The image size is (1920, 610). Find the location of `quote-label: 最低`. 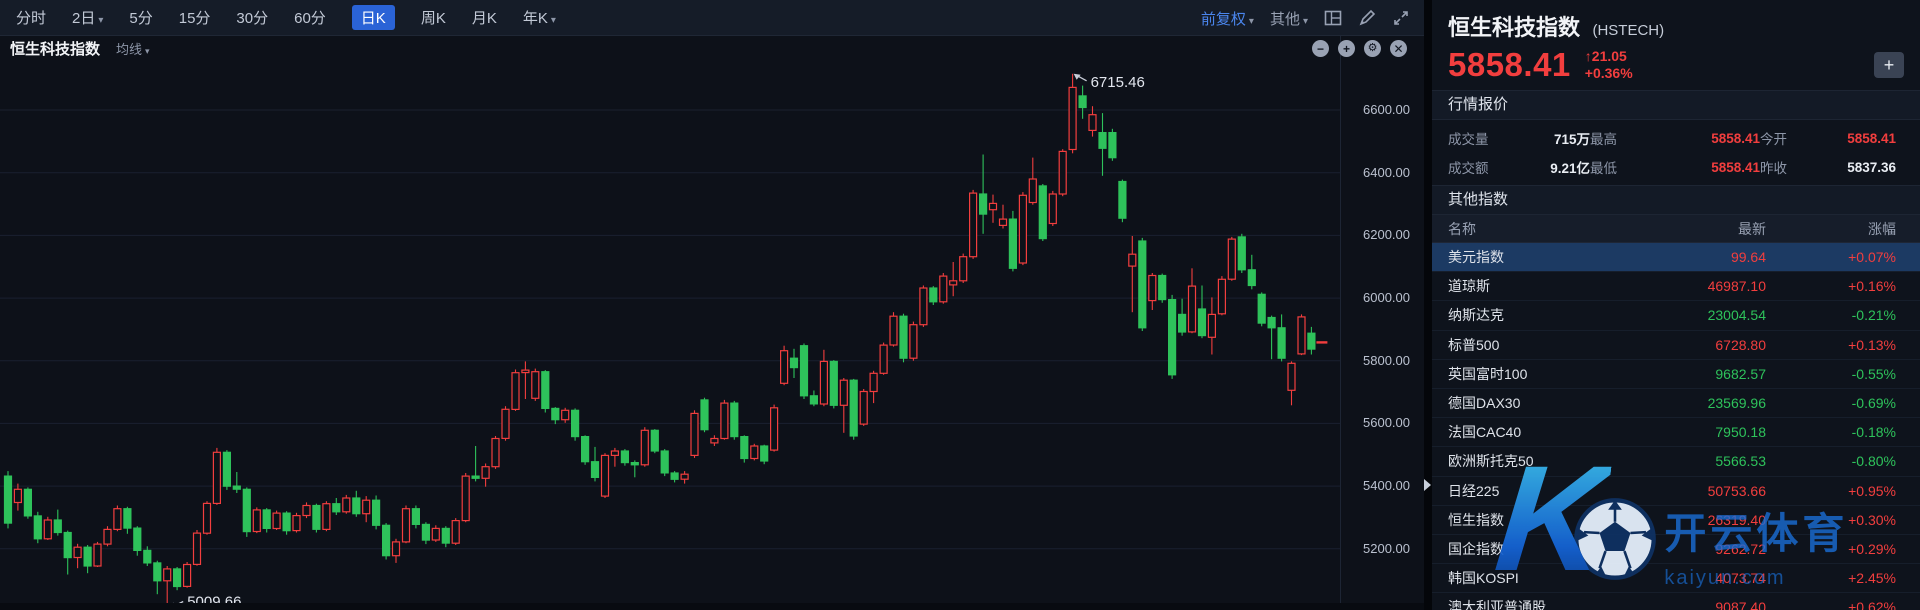

quote-label: 最低 is located at coordinates (1603, 168).